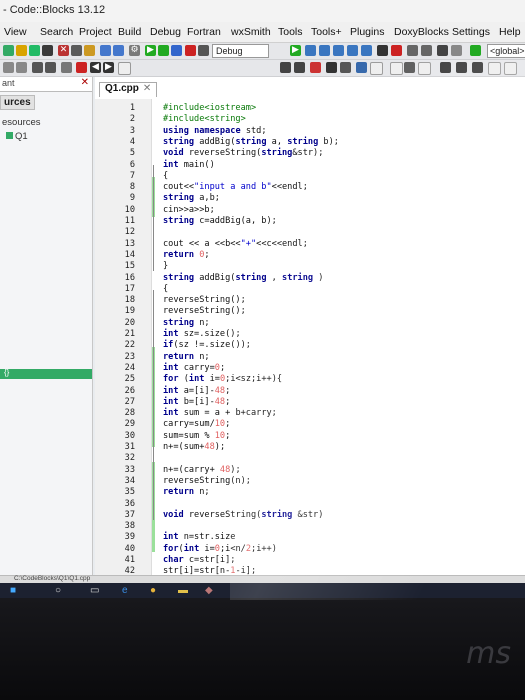 The image size is (525, 700). I want to click on code-line: int sz=.size();, so click(202, 334).